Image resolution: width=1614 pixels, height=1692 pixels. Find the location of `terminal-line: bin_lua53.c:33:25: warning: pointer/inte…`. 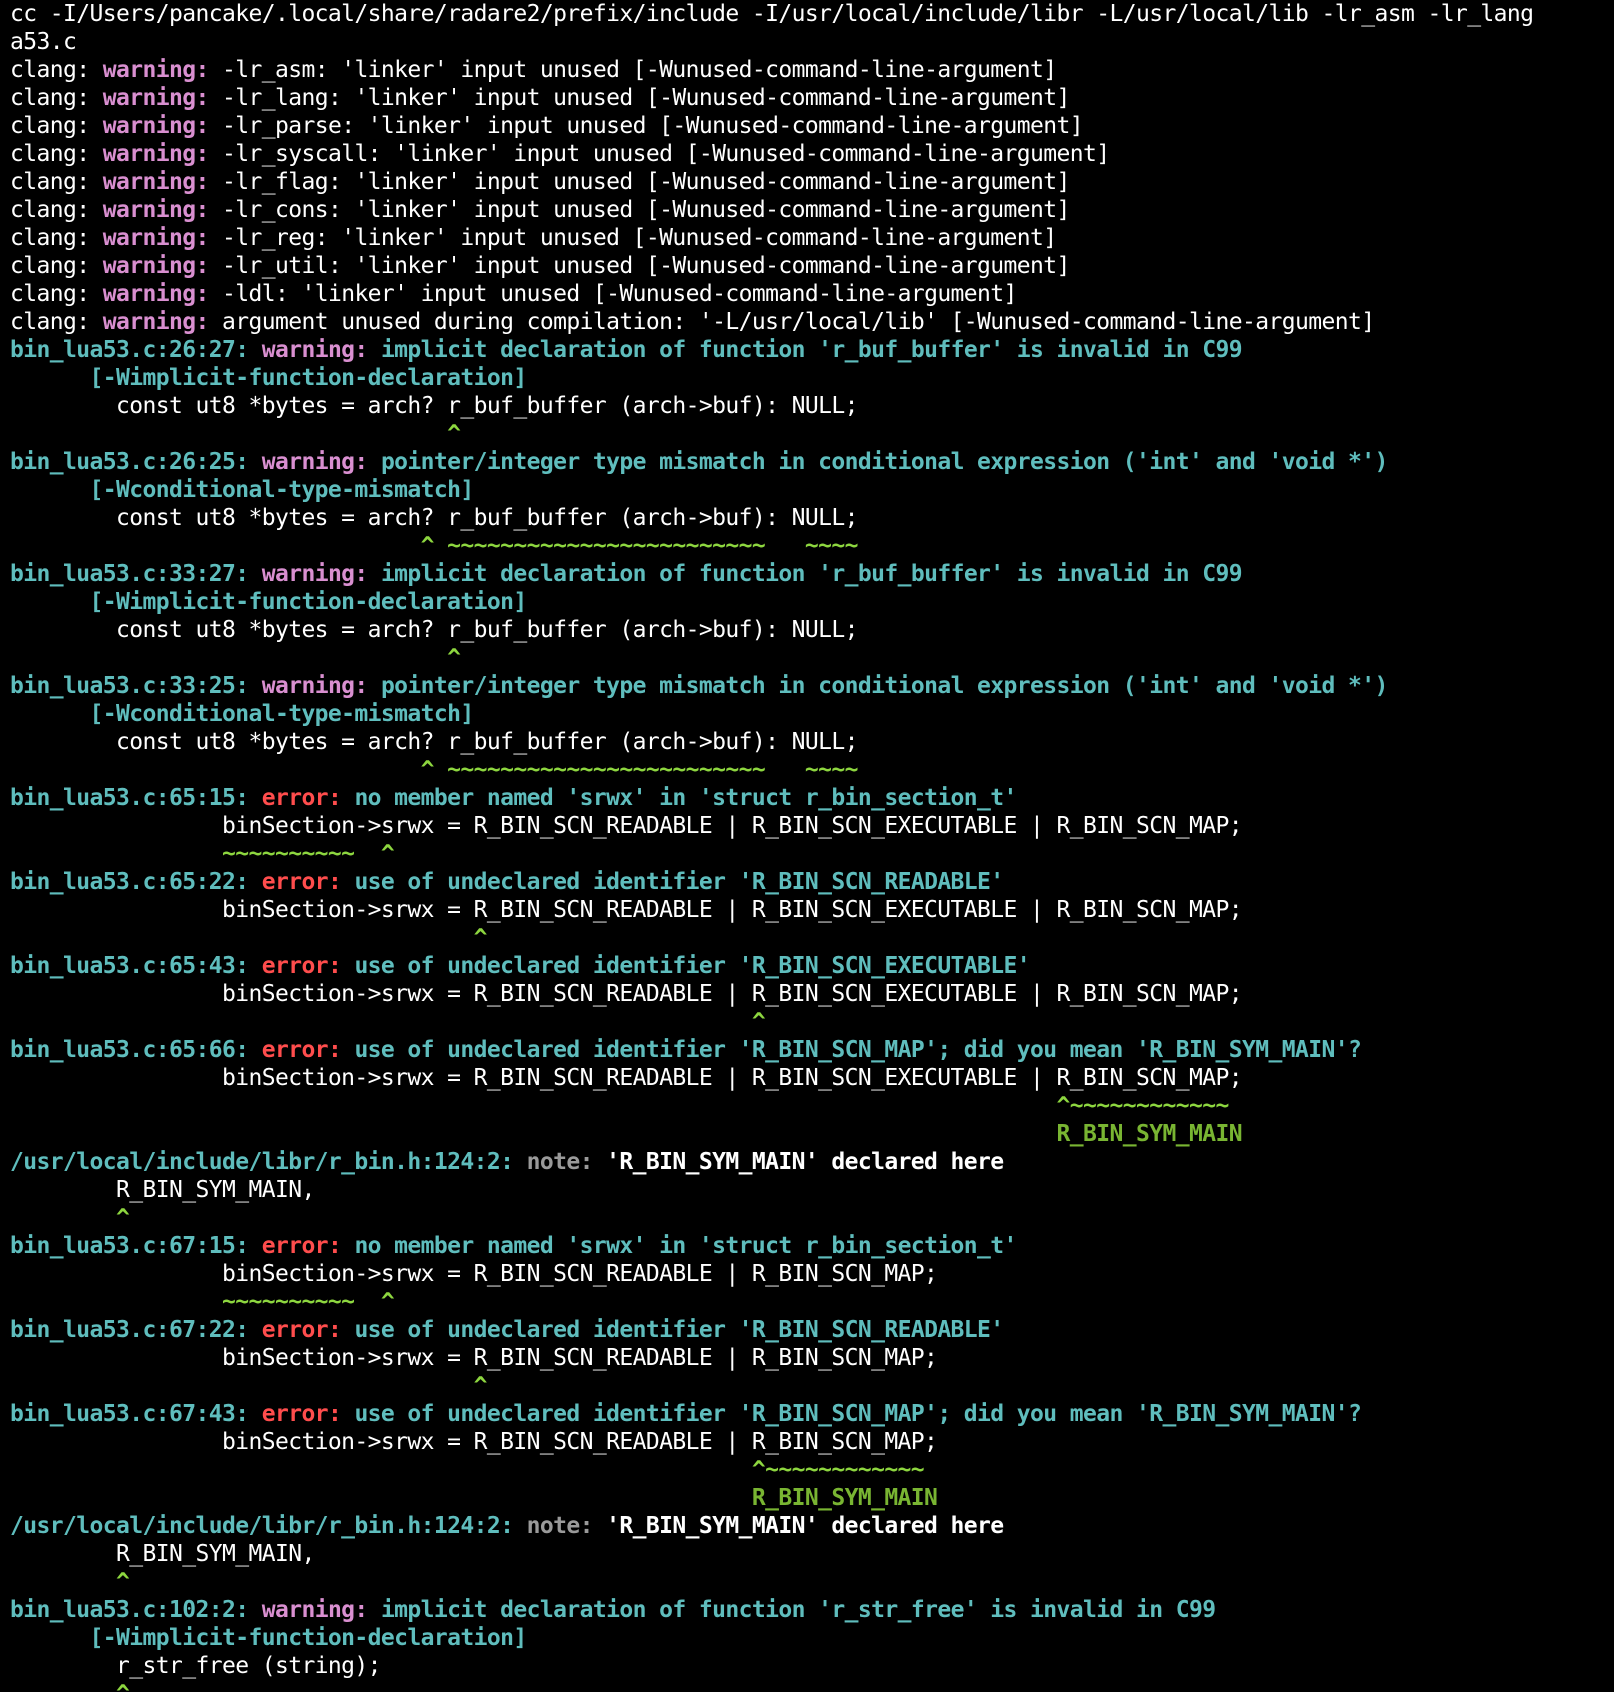

terminal-line: bin_lua53.c:33:25: warning: pointer/inte… is located at coordinates (812, 686).